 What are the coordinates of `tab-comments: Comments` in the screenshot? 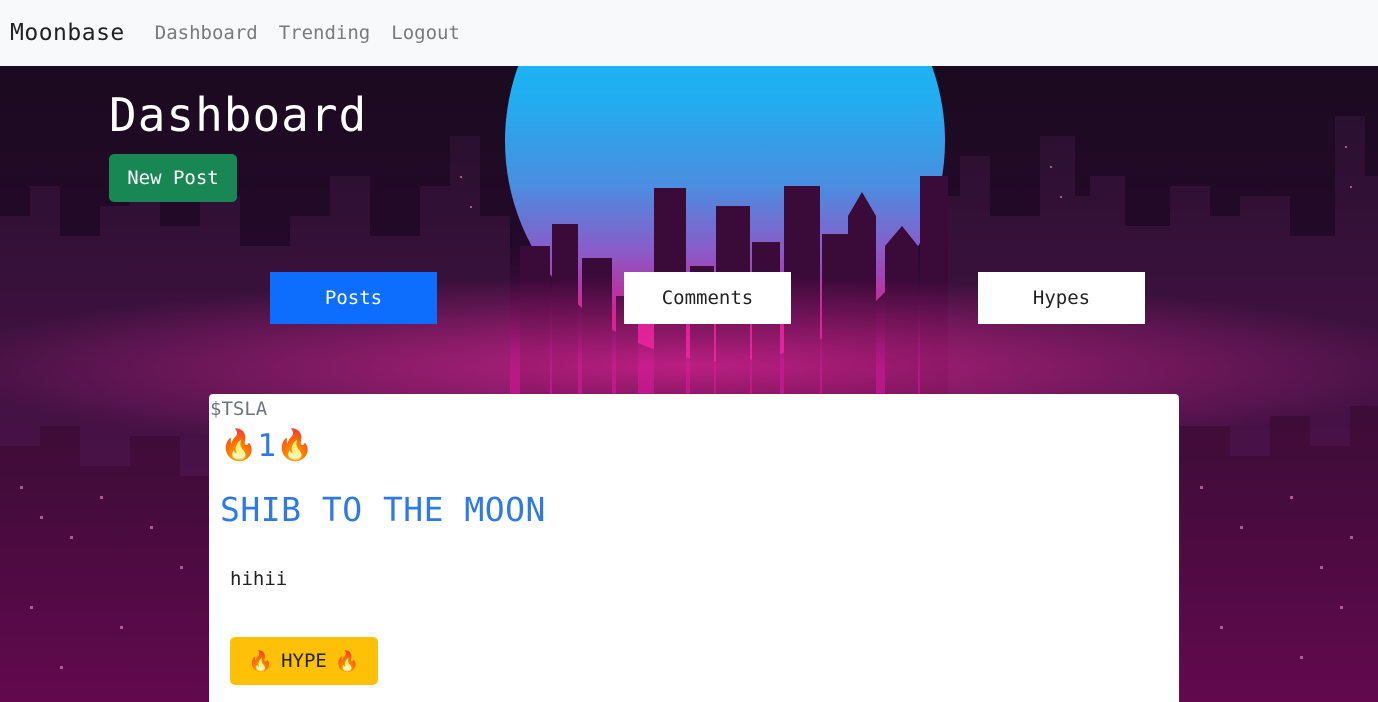 It's located at (707, 298).